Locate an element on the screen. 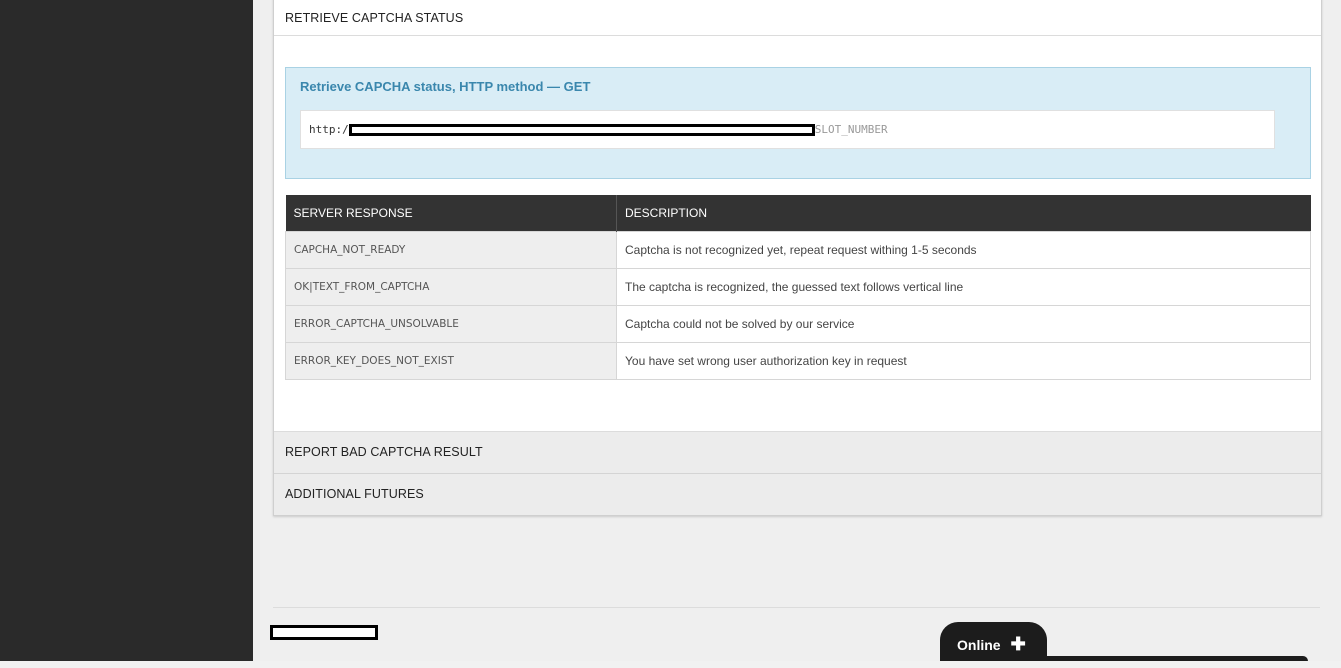 The height and width of the screenshot is (668, 1341). column-header-description: DESCRIPTION is located at coordinates (963, 213).